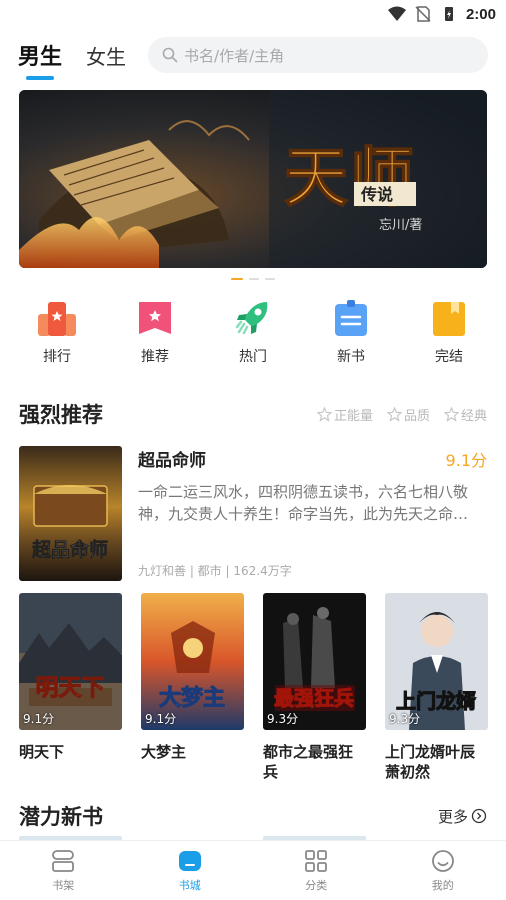 Image resolution: width=506 pixels, height=900 pixels. I want to click on no-sim-icon, so click(423, 14).